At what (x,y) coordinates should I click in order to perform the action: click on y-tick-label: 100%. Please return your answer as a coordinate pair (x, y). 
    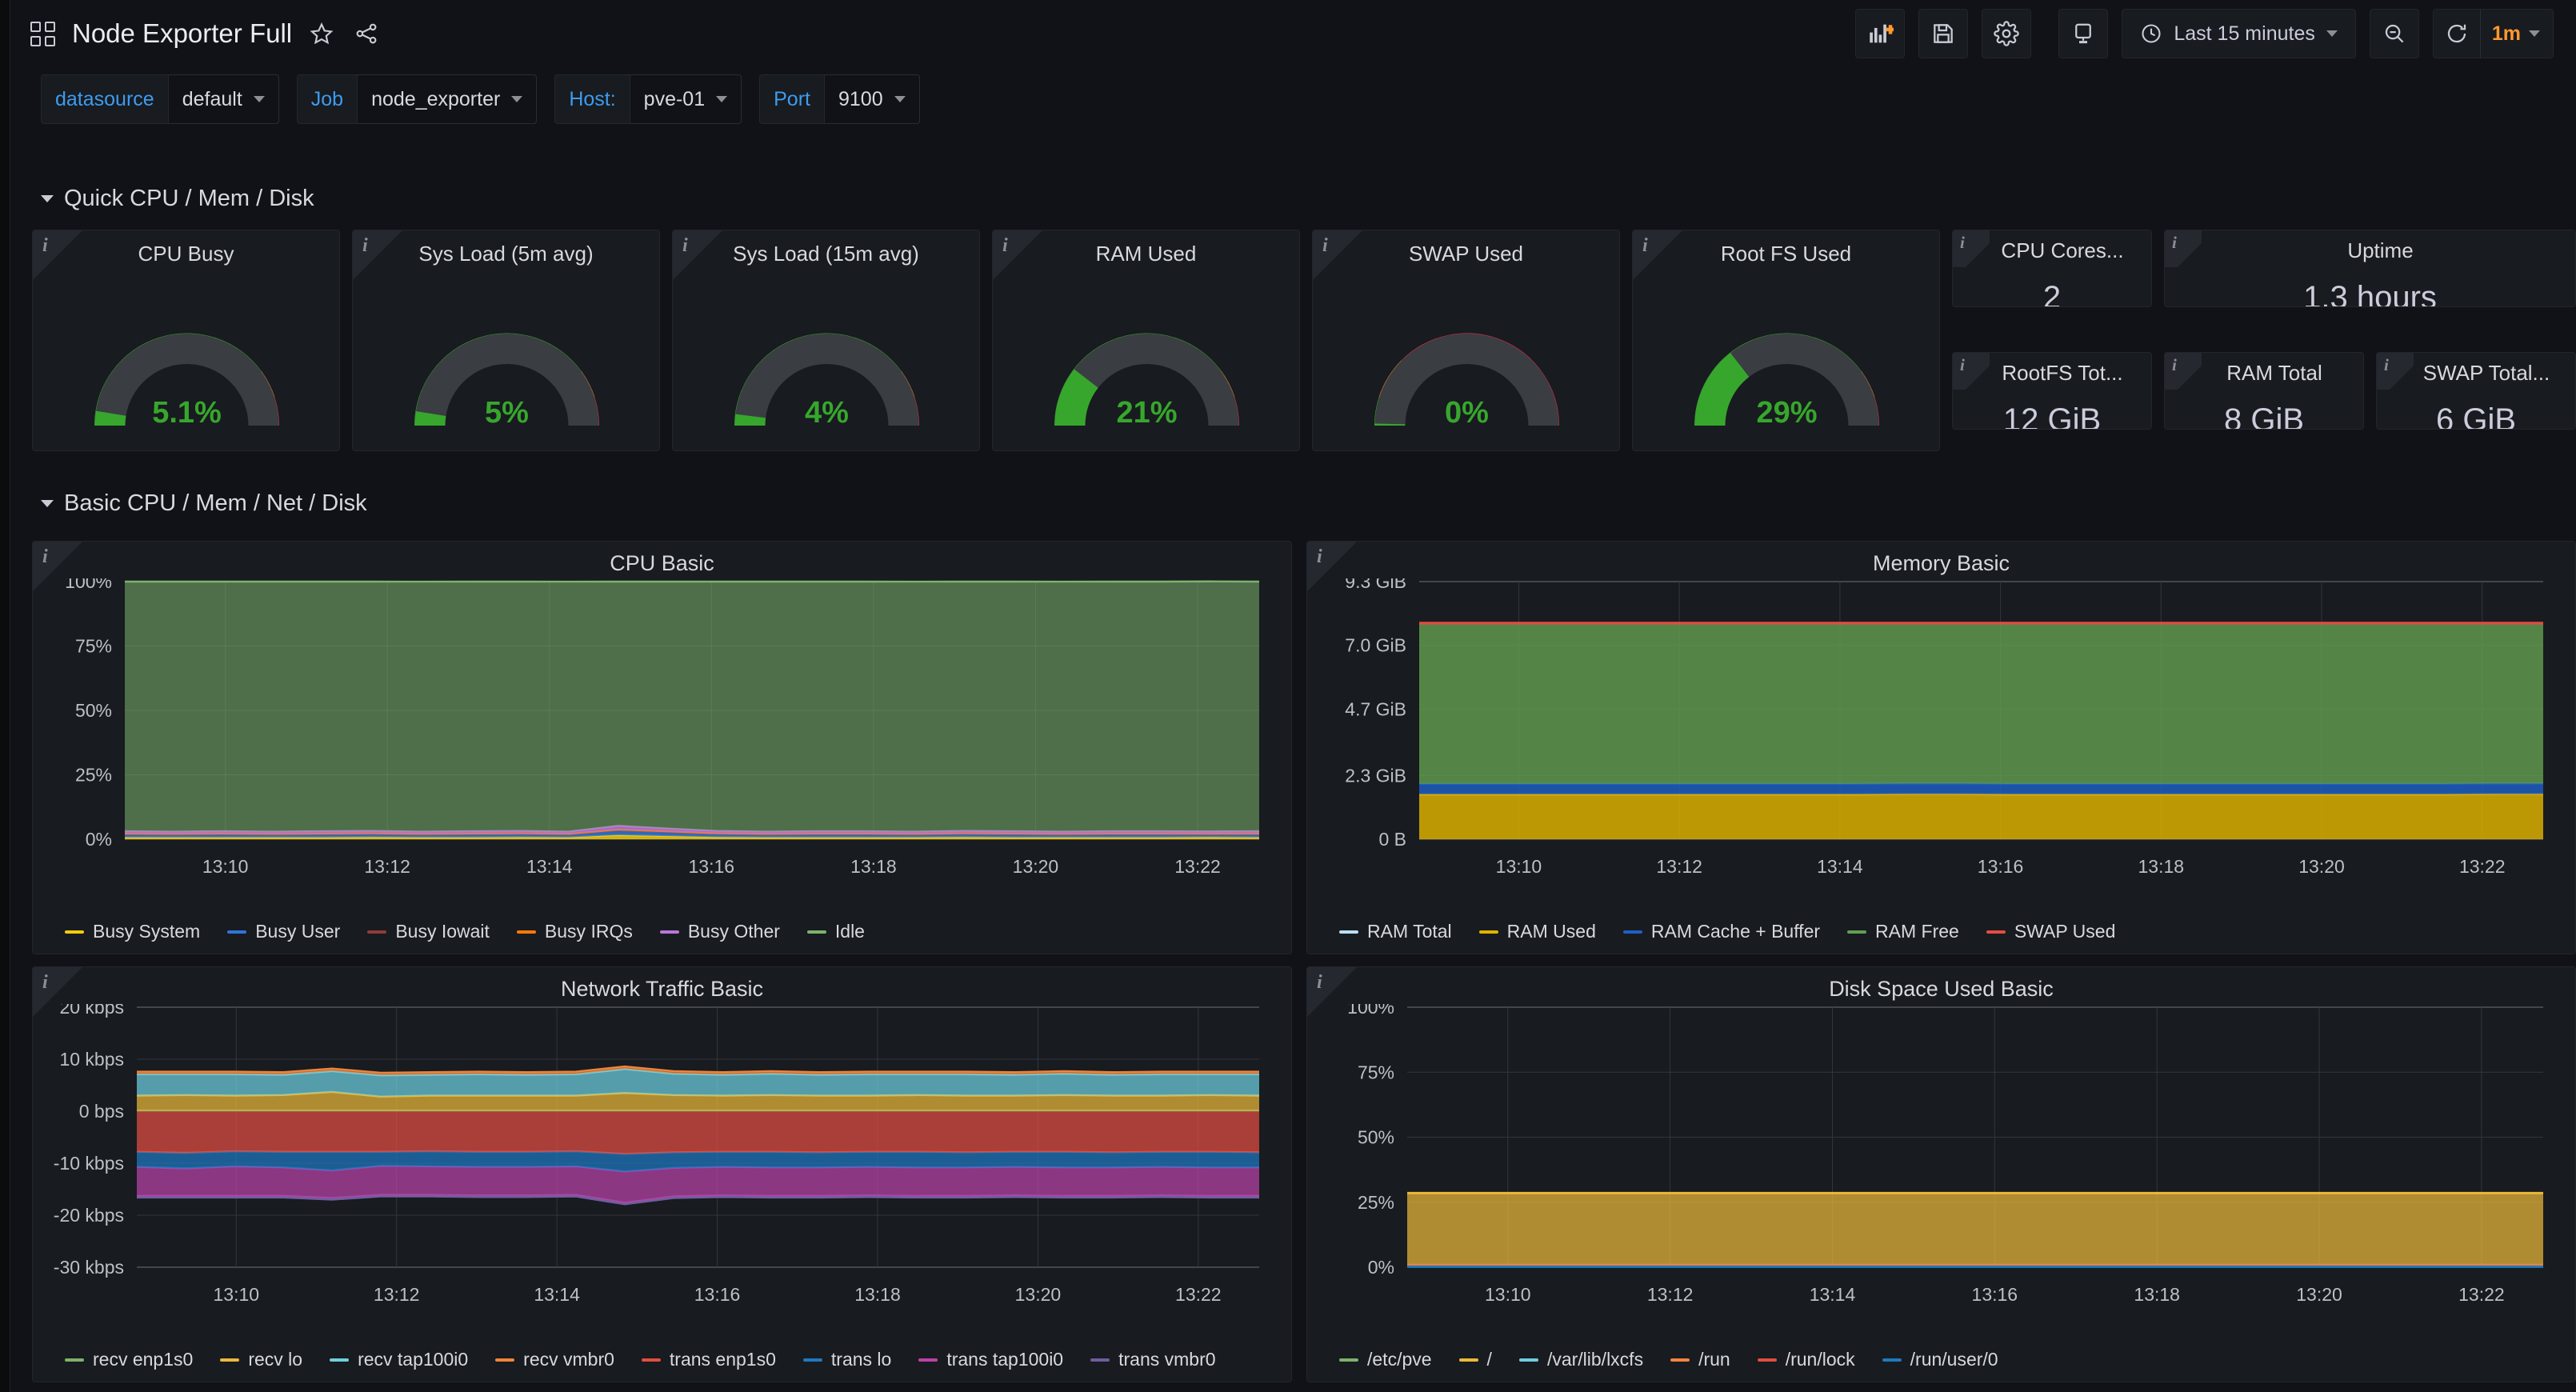
    Looking at the image, I should click on (88, 585).